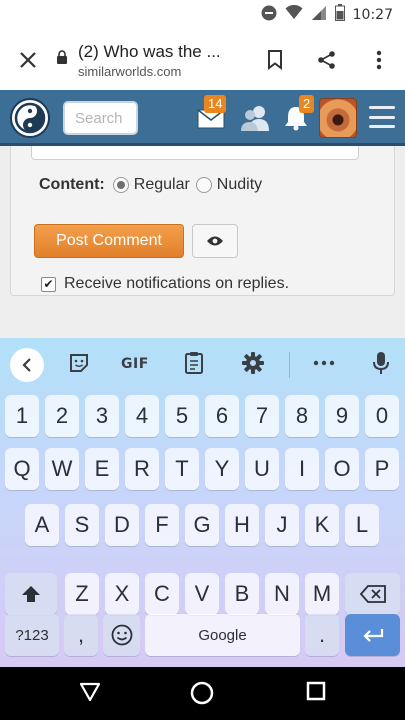 This screenshot has height=720, width=405. I want to click on nav-recents-button, so click(316, 691).